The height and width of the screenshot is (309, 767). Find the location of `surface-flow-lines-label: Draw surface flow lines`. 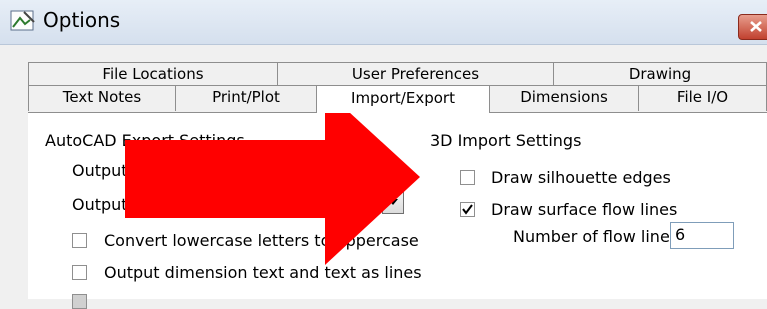

surface-flow-lines-label: Draw surface flow lines is located at coordinates (584, 209).